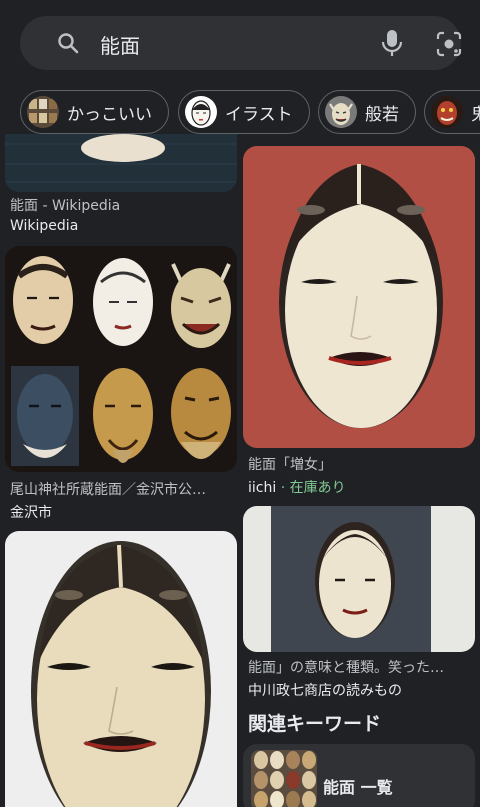 This screenshot has width=480, height=807. Describe the element at coordinates (241, 43) in the screenshot. I see `search-bar: 能面` at that location.